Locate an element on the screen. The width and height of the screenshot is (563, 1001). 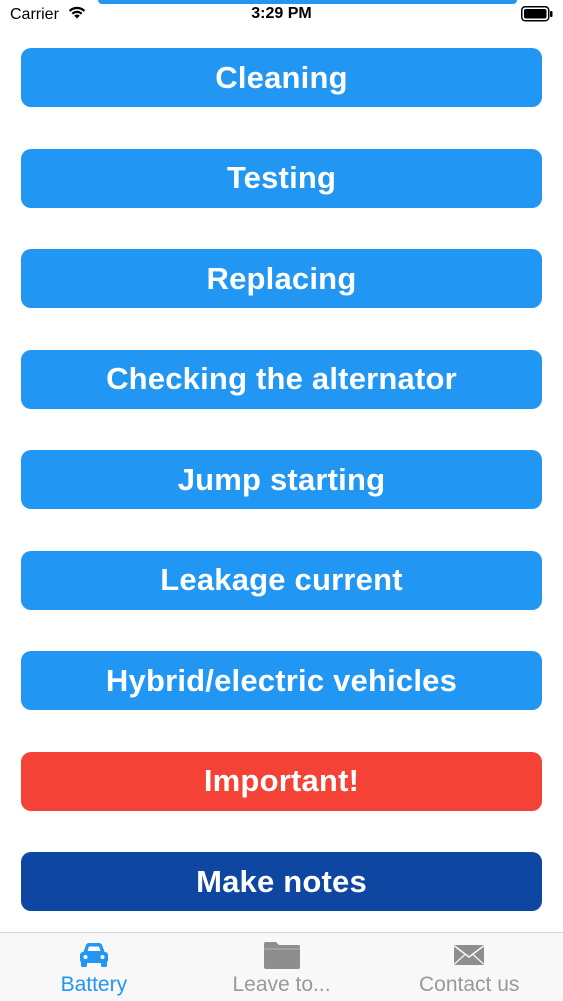
jump-starting-button: Jump starting is located at coordinates (281, 479).